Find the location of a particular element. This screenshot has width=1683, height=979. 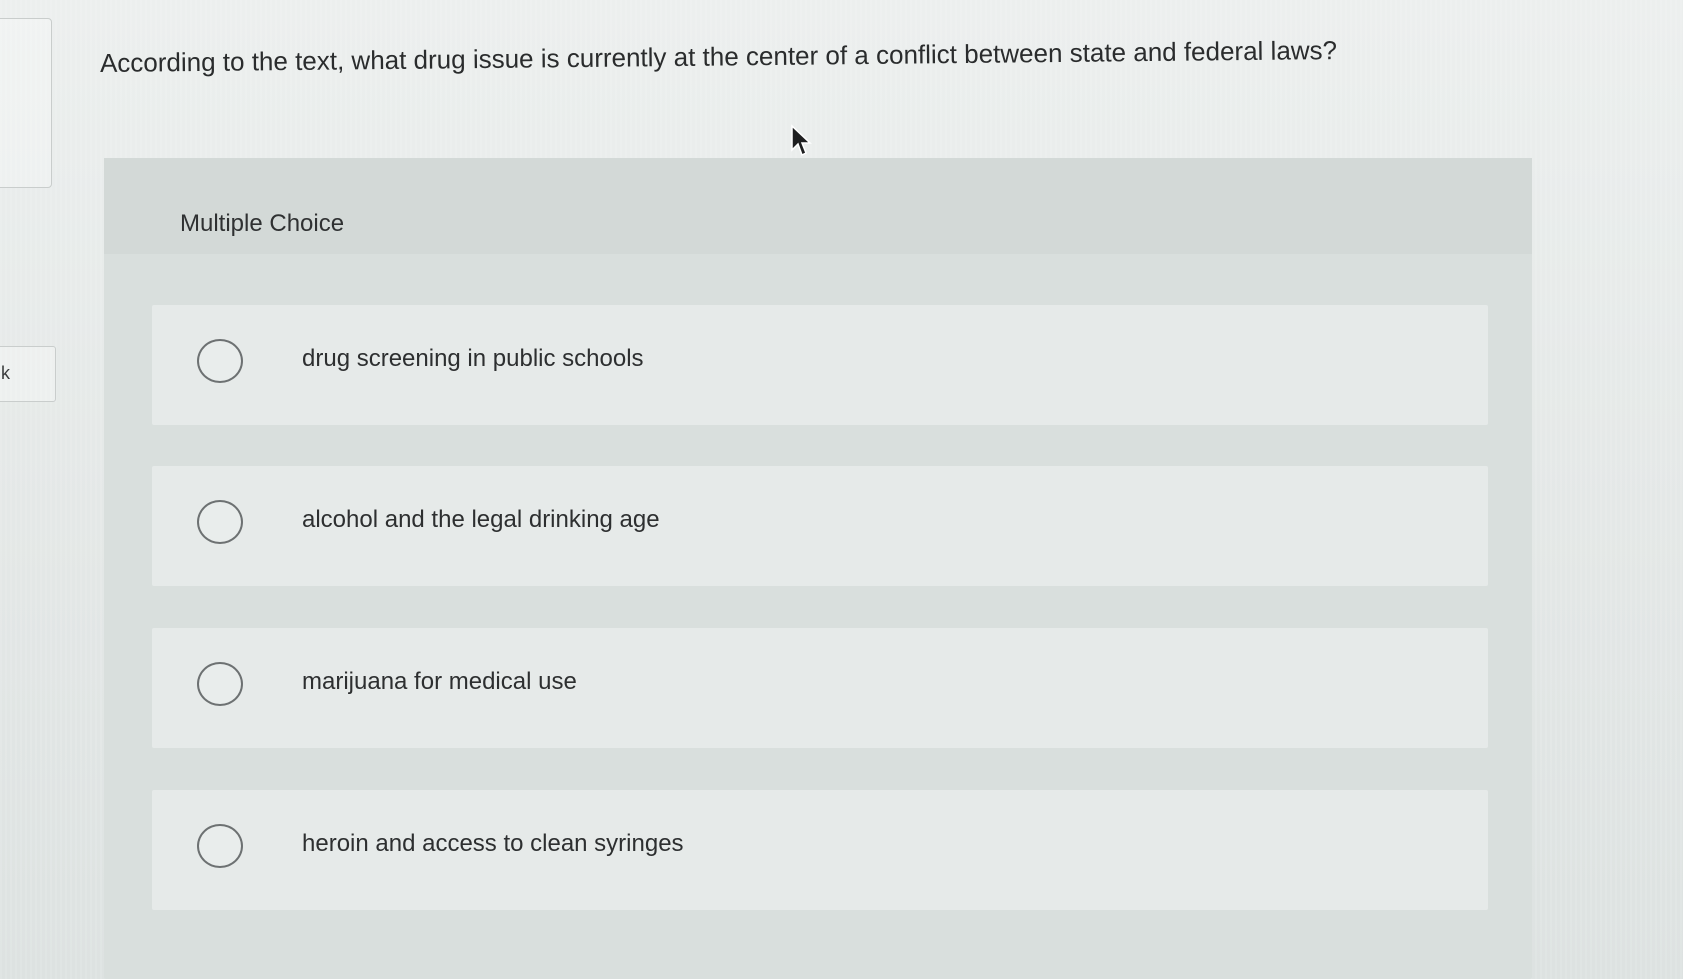

answer-option: heroin and access to clean syringes is located at coordinates (820, 850).